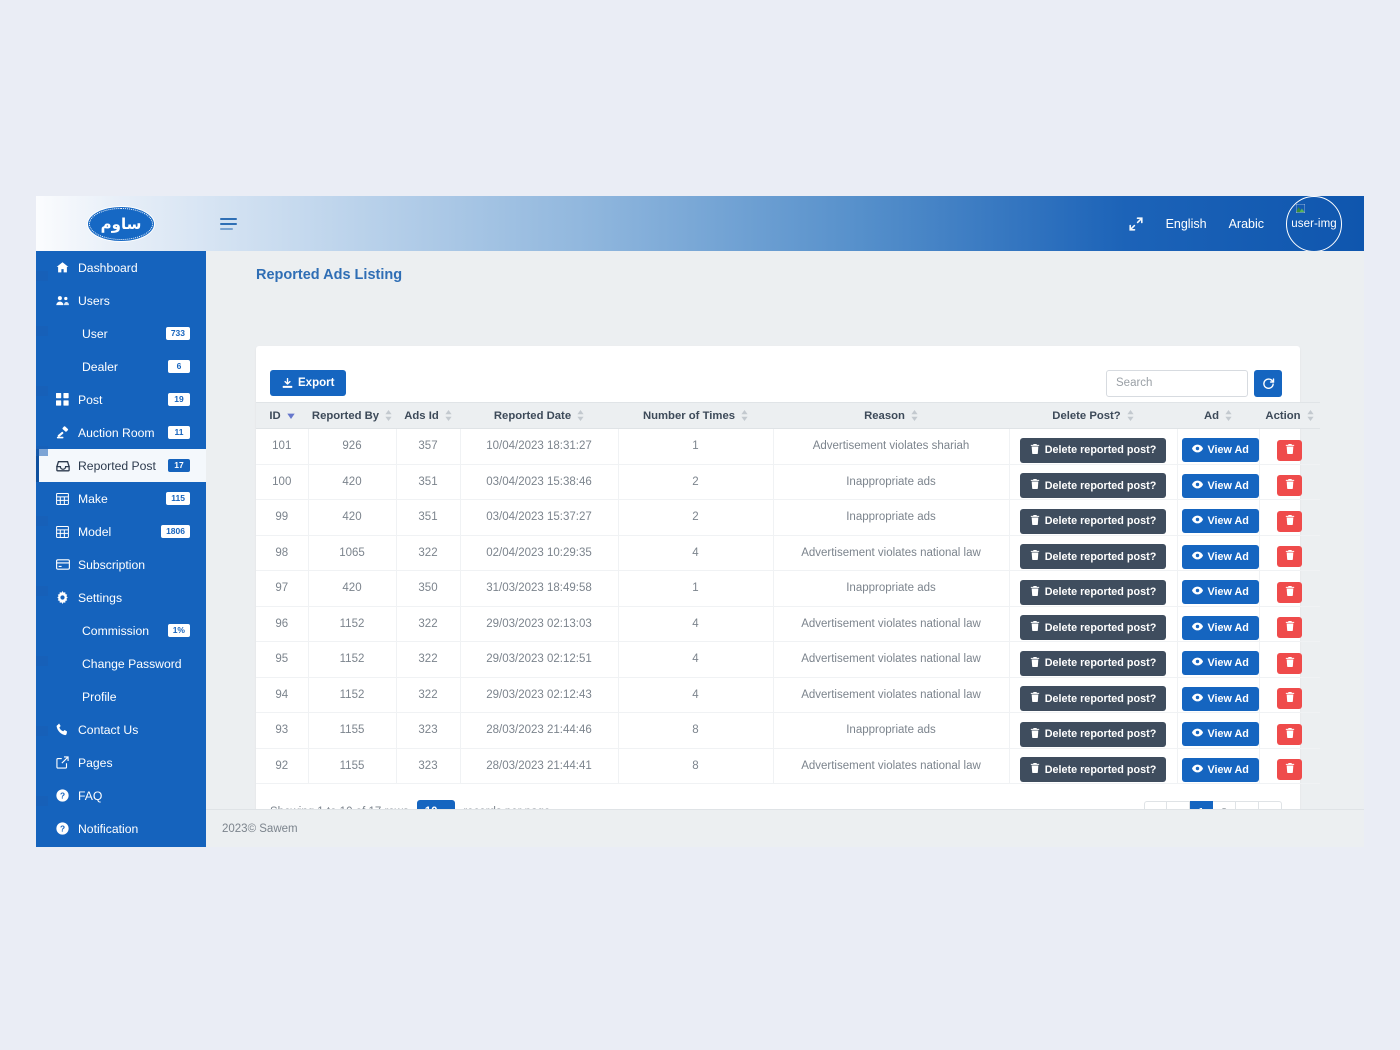 The width and height of the screenshot is (1400, 1050). What do you see at coordinates (891, 553) in the screenshot?
I see `row-reason: Advertisement violates national law` at bounding box center [891, 553].